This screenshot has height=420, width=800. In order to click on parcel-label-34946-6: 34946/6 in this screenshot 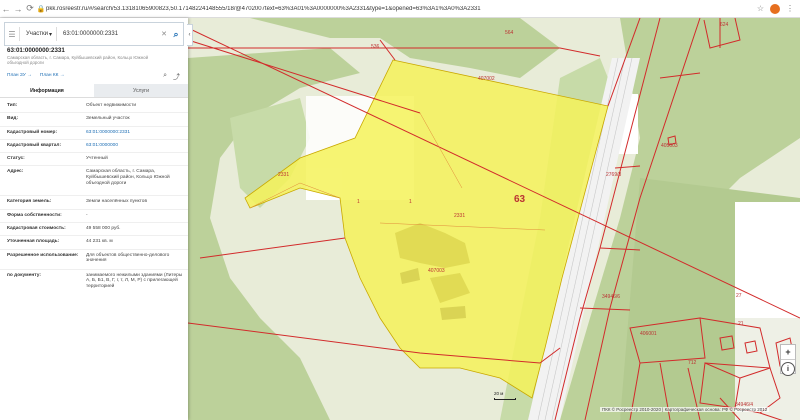, I will do `click(611, 297)`.